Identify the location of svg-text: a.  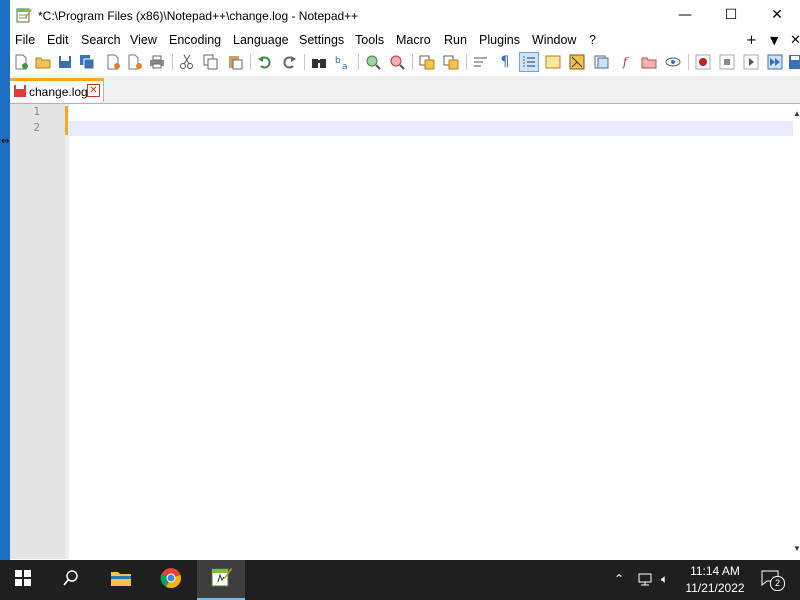
(345, 66).